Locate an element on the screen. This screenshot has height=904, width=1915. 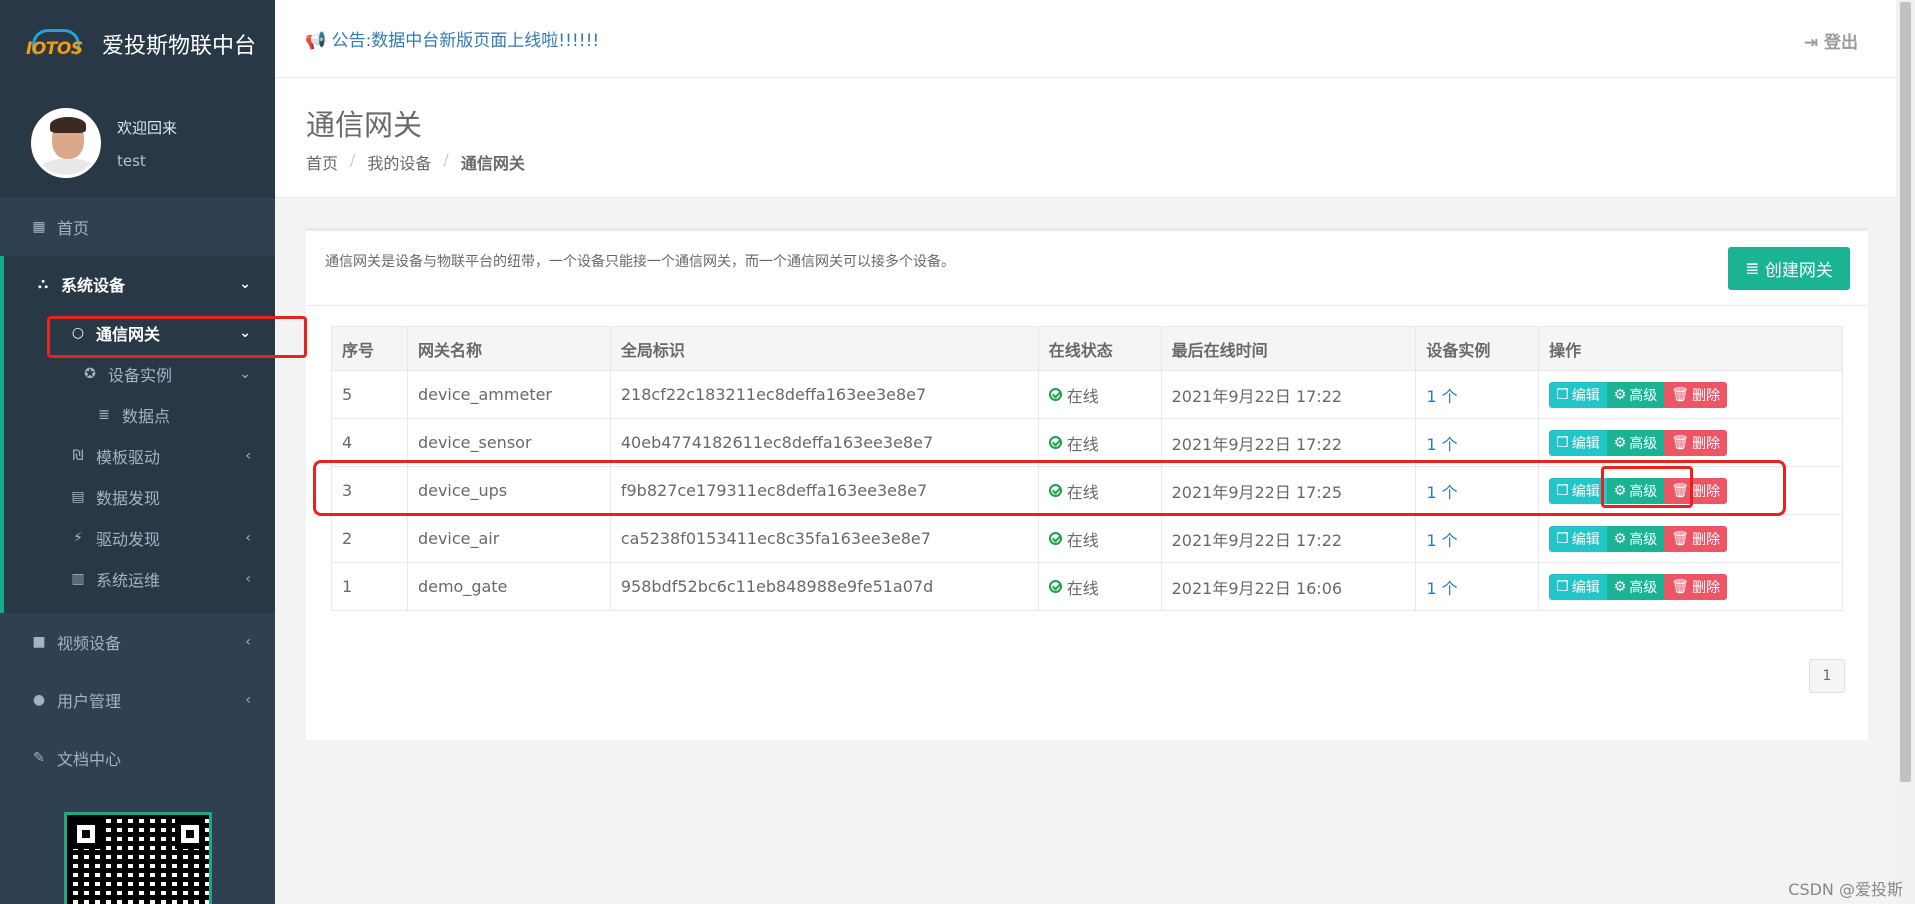
welcome-text: 欢迎回来 is located at coordinates (147, 127).